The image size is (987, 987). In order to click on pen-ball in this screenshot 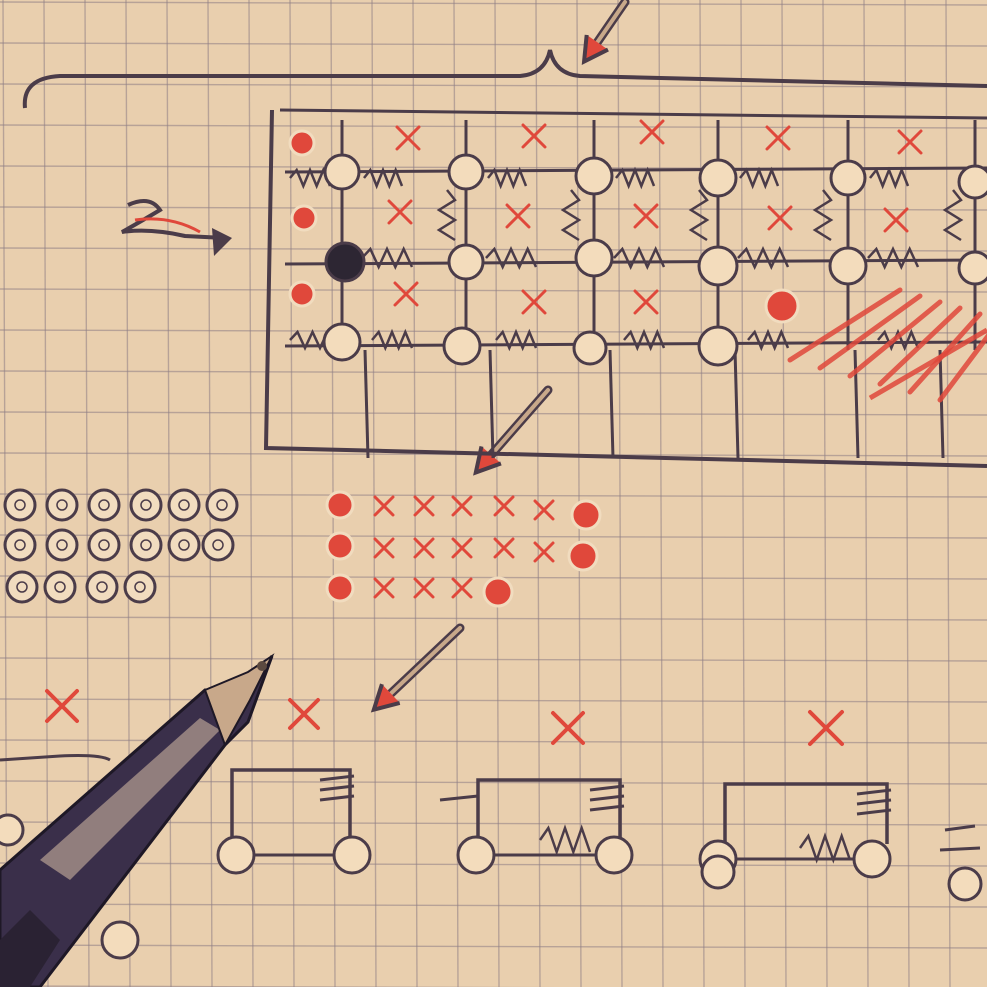, I will do `click(262, 666)`.